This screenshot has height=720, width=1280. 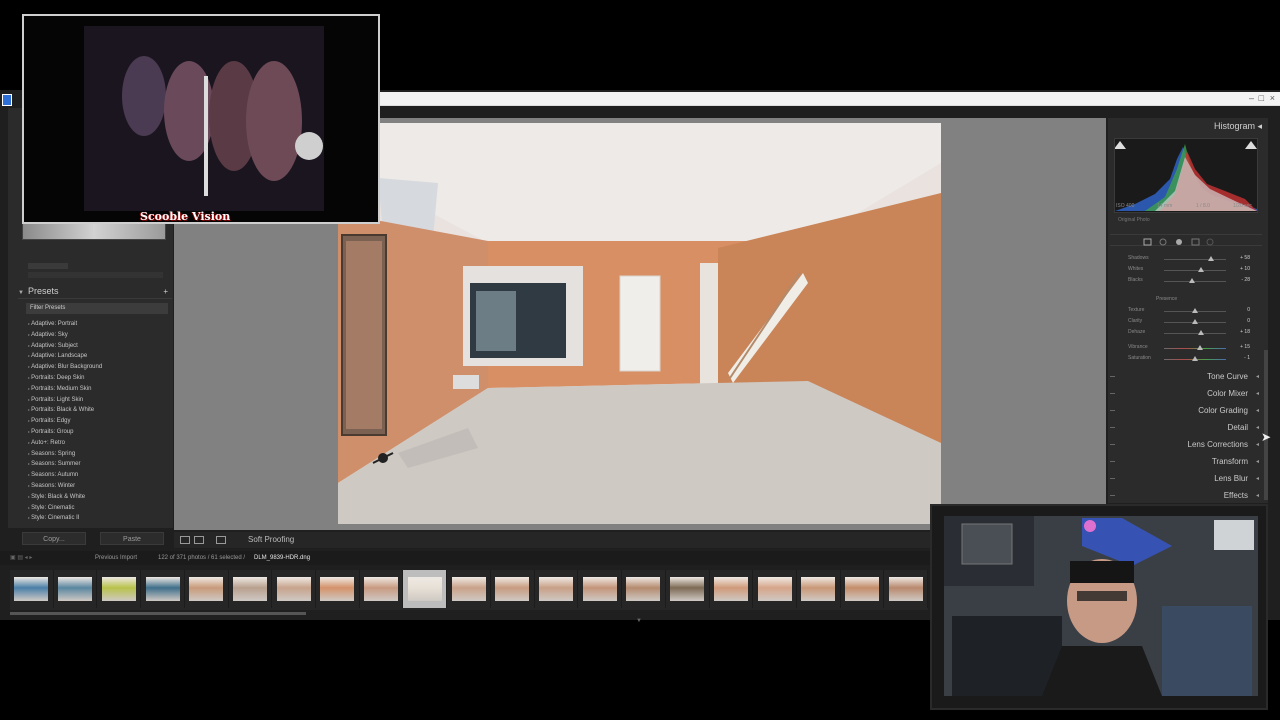 What do you see at coordinates (1186, 445) in the screenshot?
I see `section-lens-corrections: Lens Corrections` at bounding box center [1186, 445].